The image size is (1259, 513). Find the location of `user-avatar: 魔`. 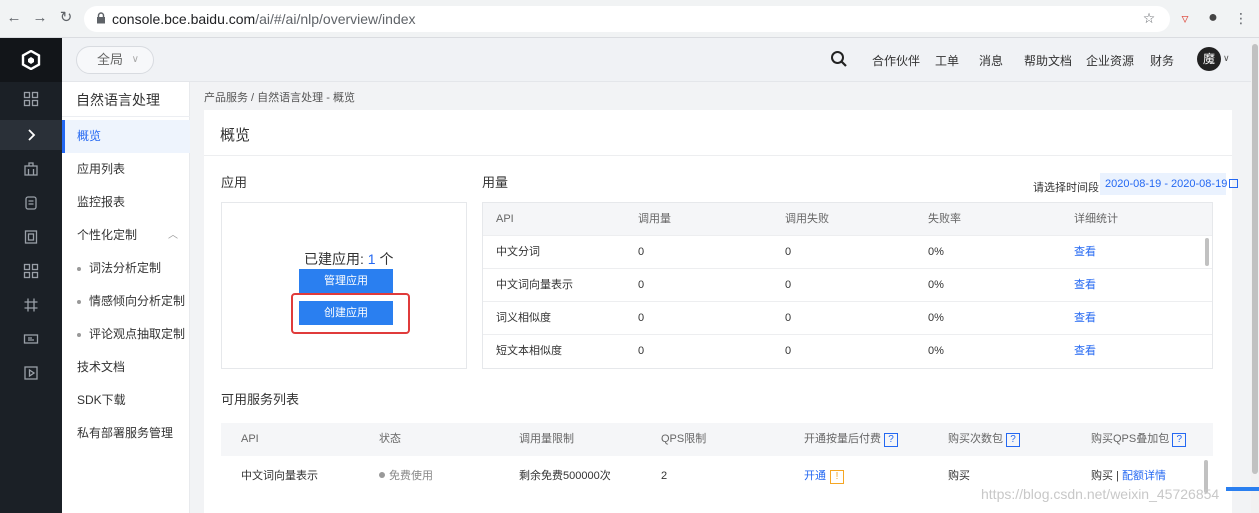

user-avatar: 魔 is located at coordinates (1209, 59).